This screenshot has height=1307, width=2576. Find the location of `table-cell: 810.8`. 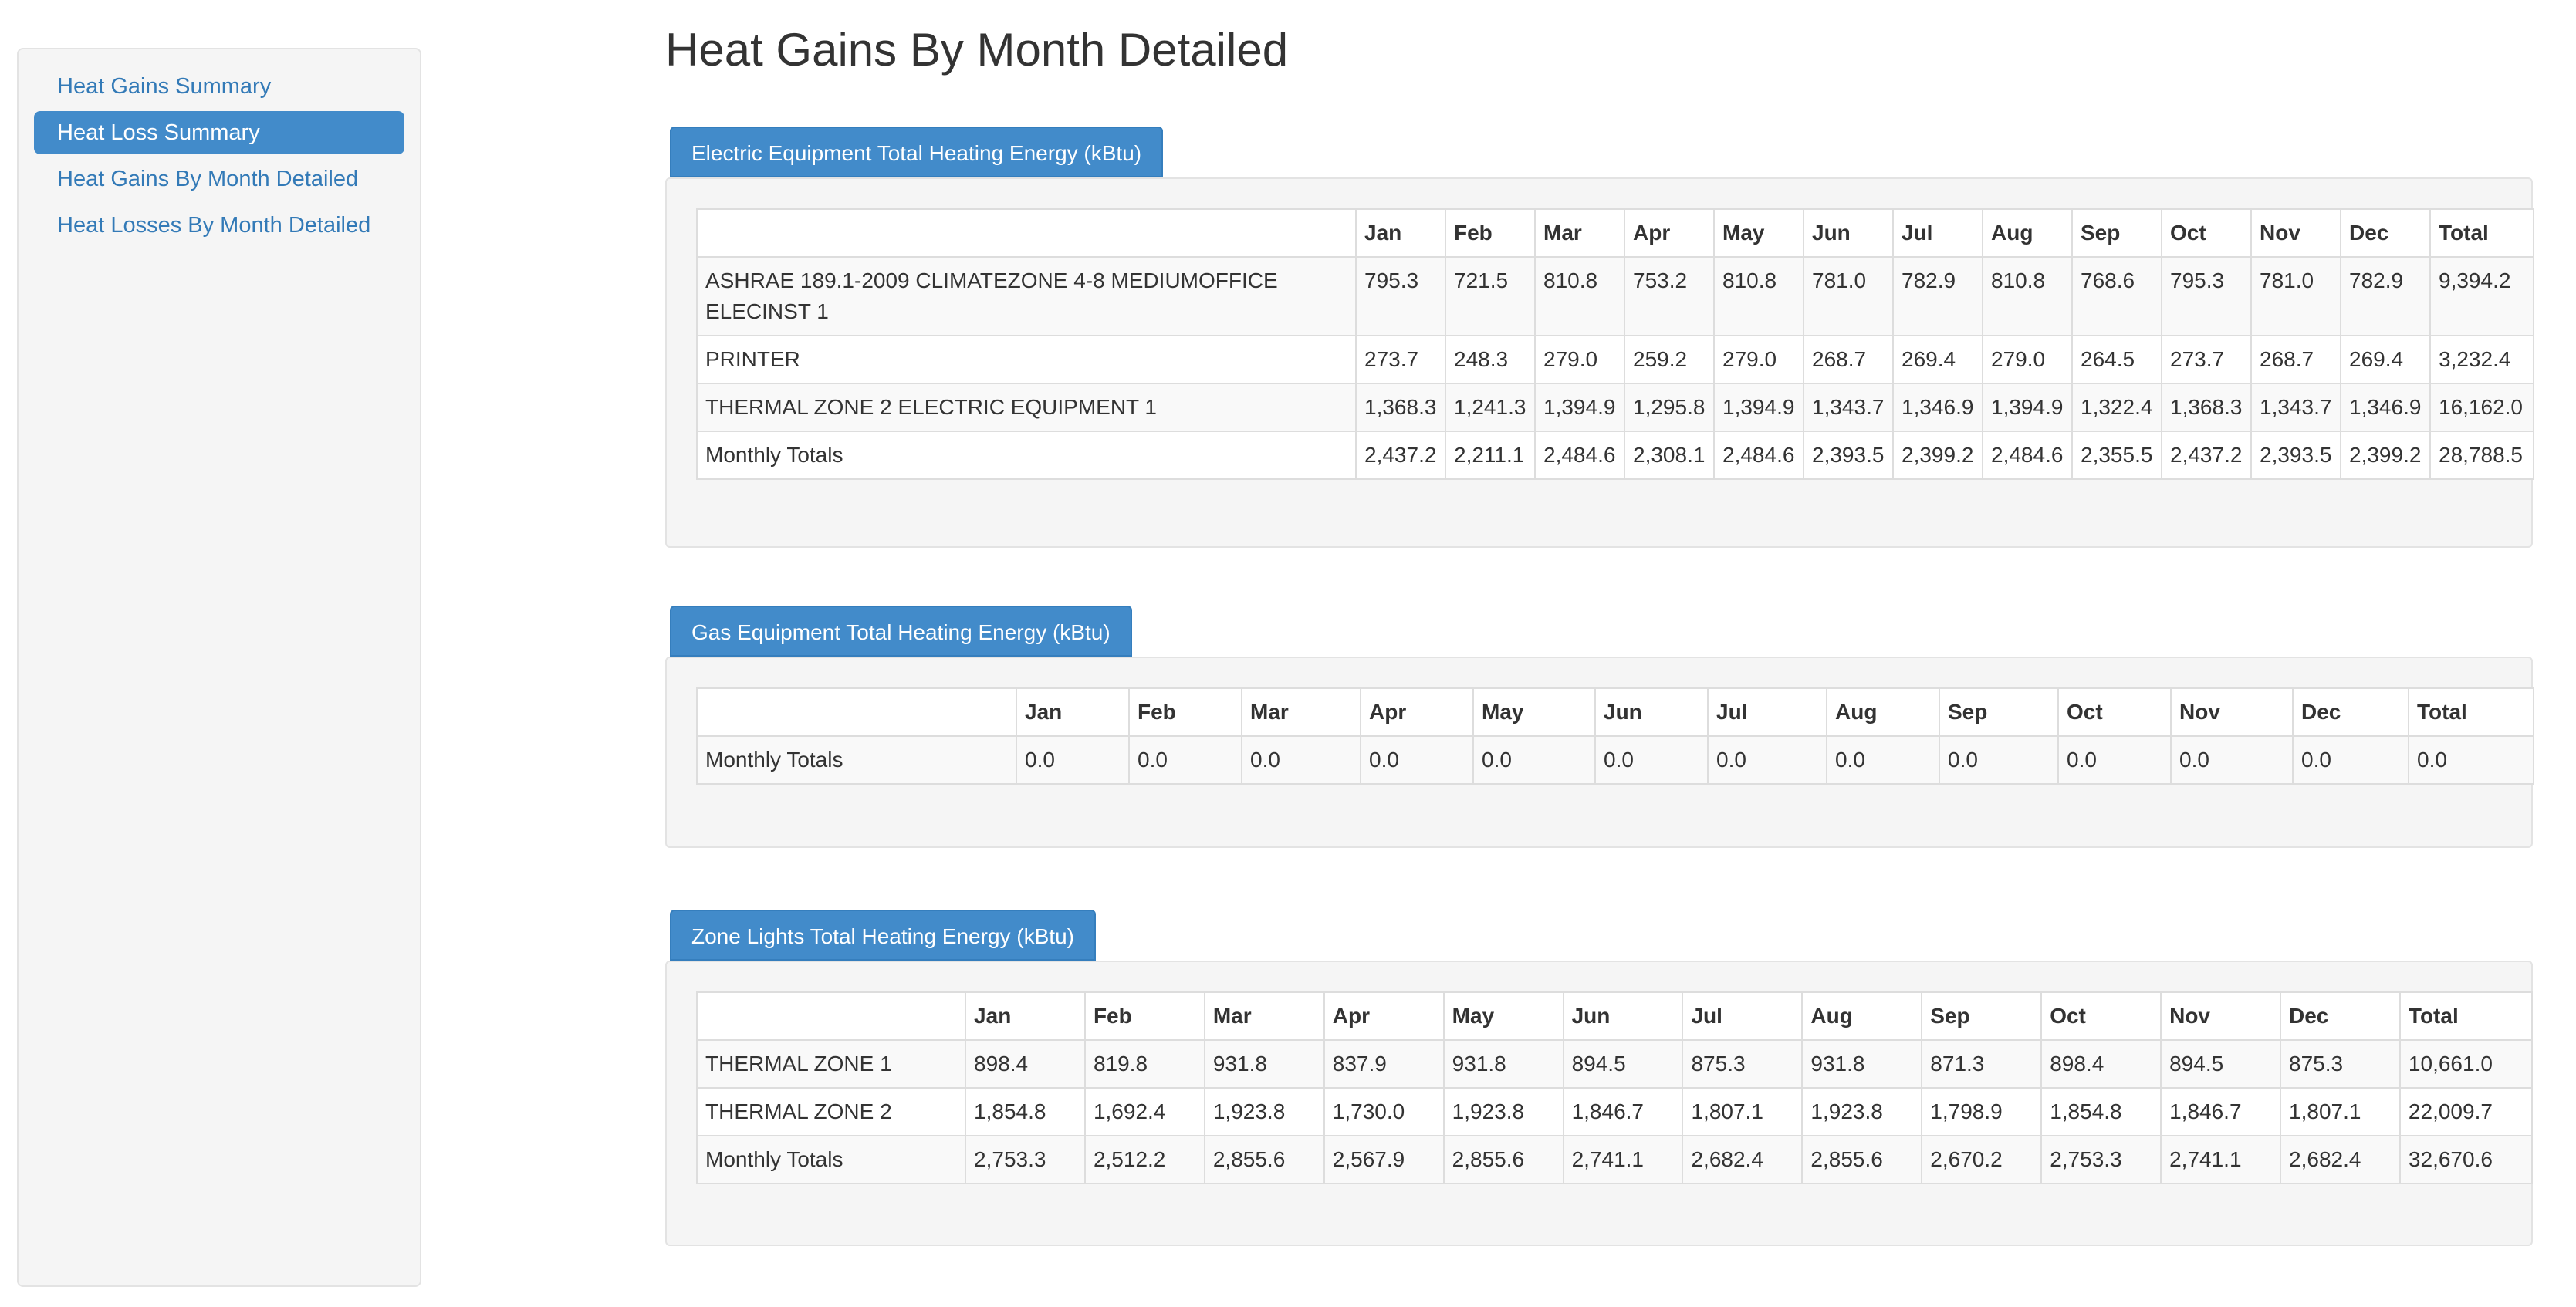

table-cell: 810.8 is located at coordinates (1758, 296).